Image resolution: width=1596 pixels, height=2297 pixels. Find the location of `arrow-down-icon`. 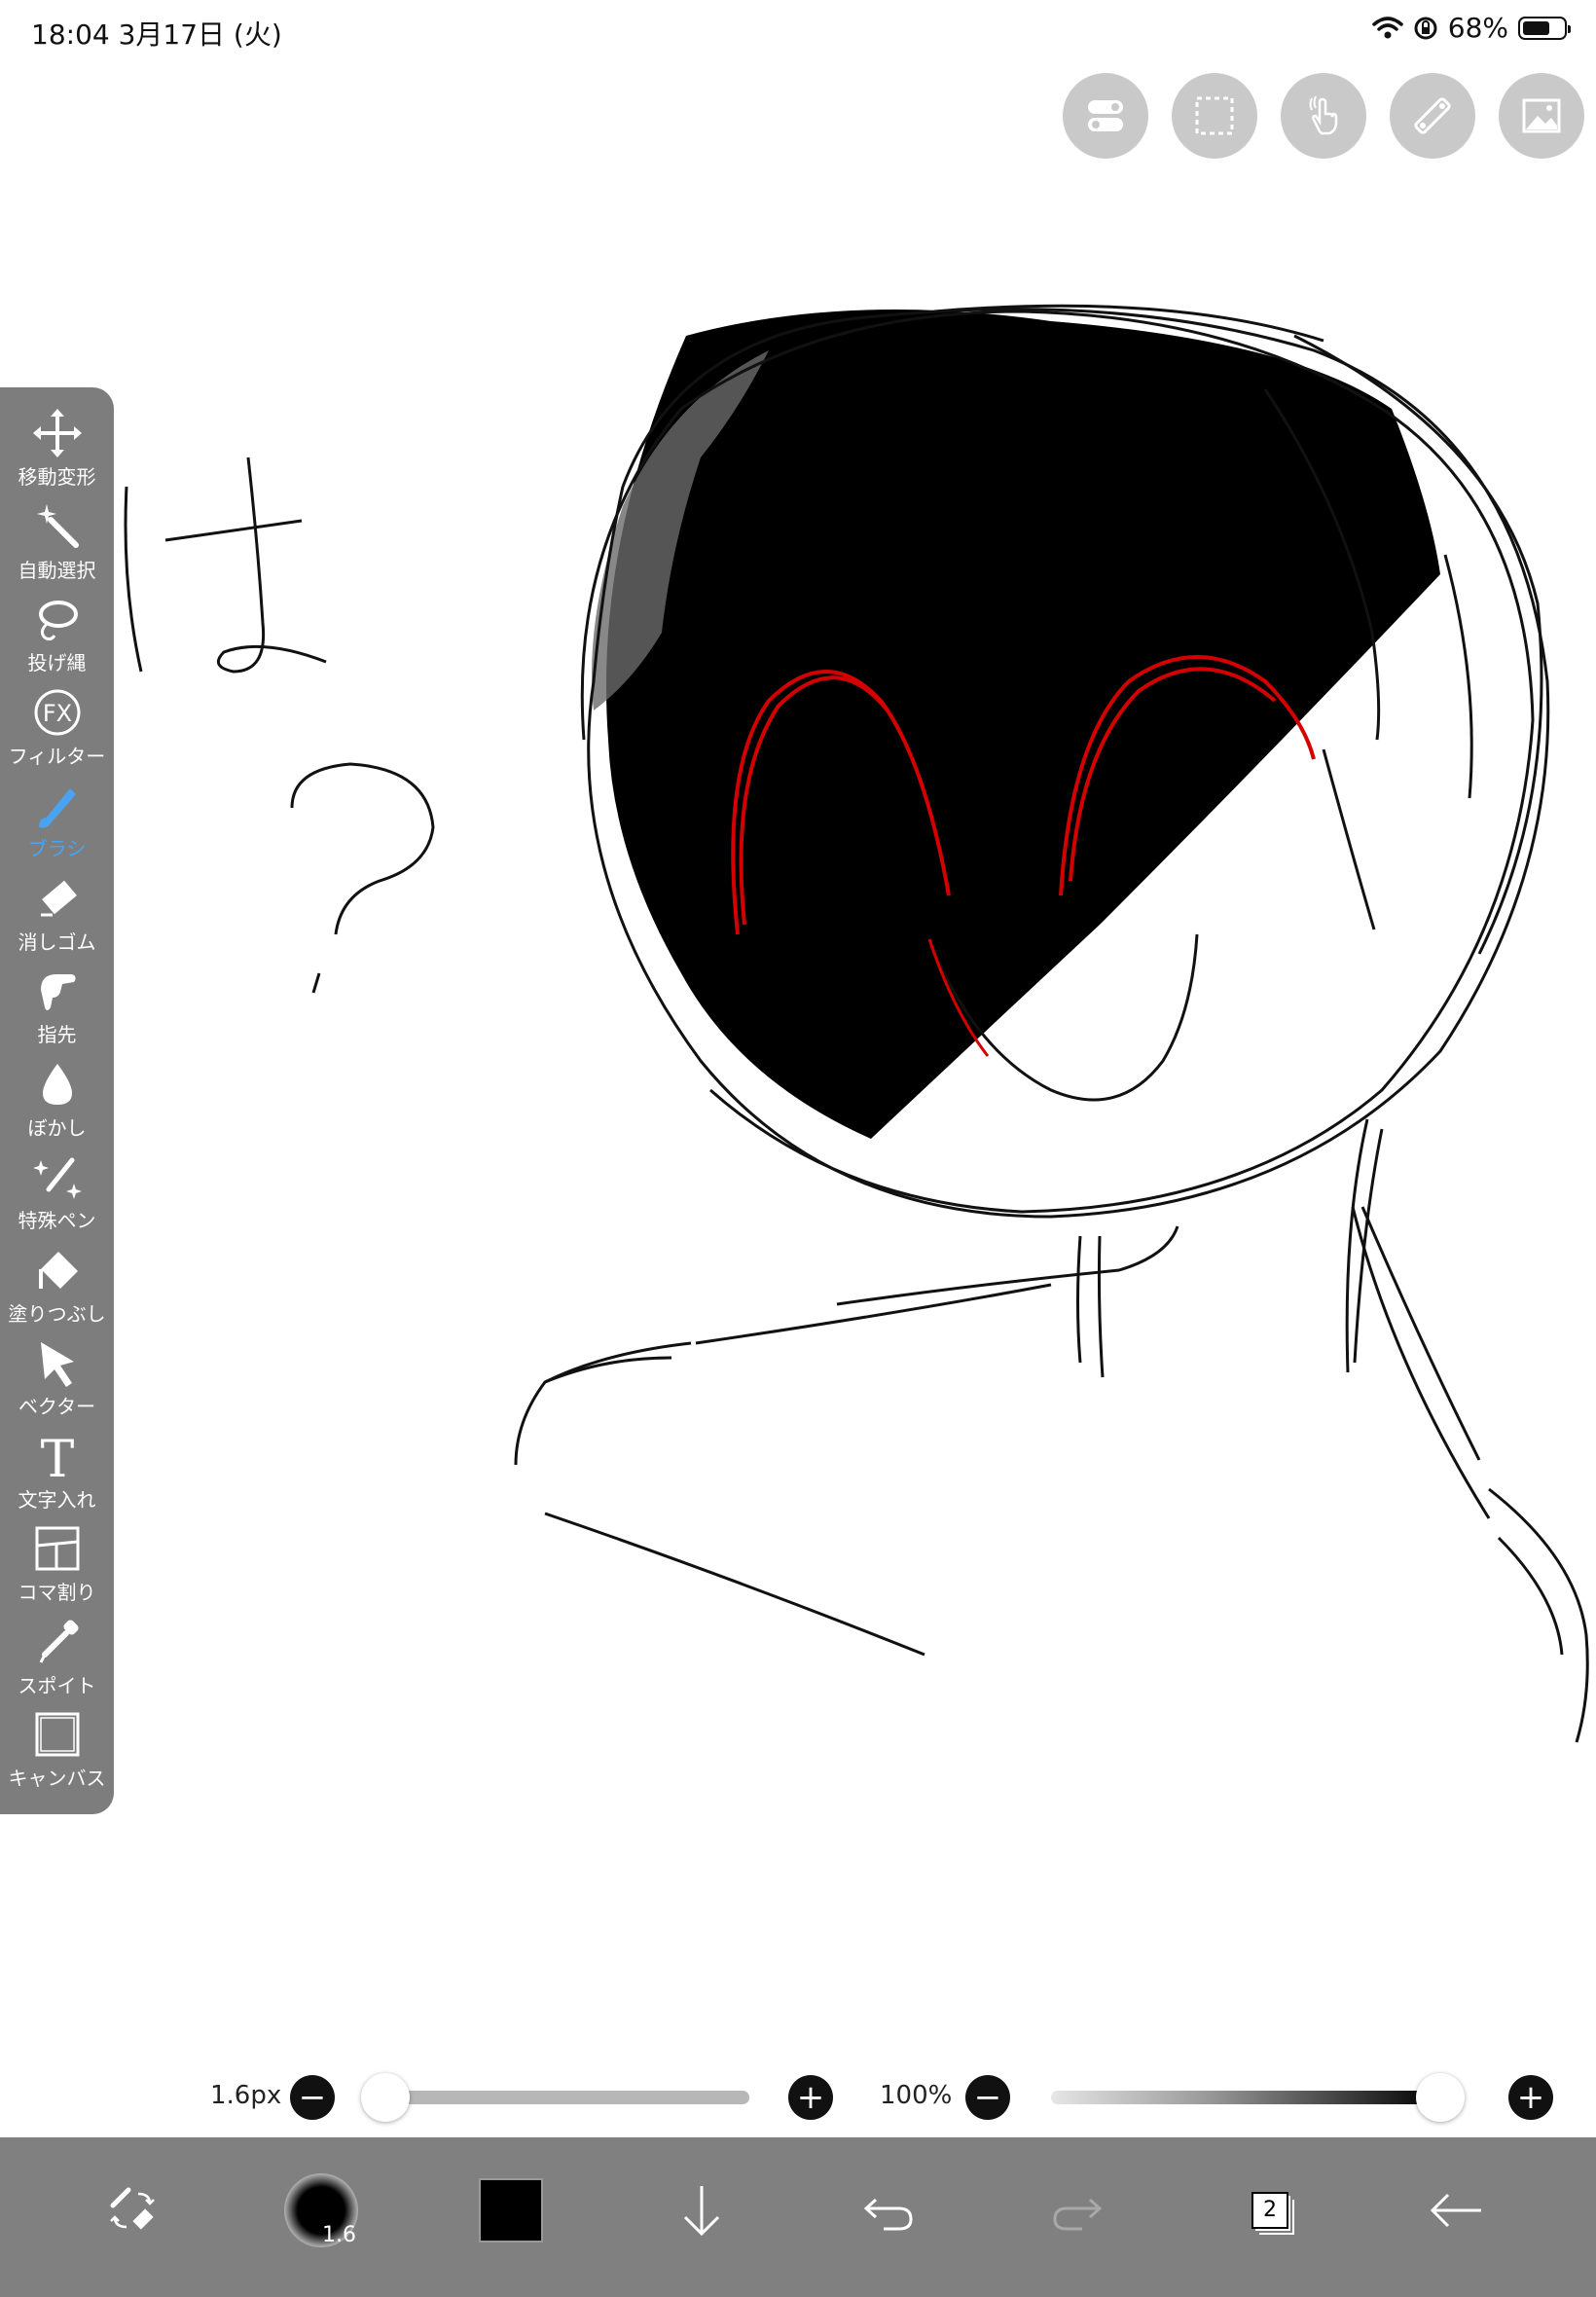

arrow-down-icon is located at coordinates (701, 2211).